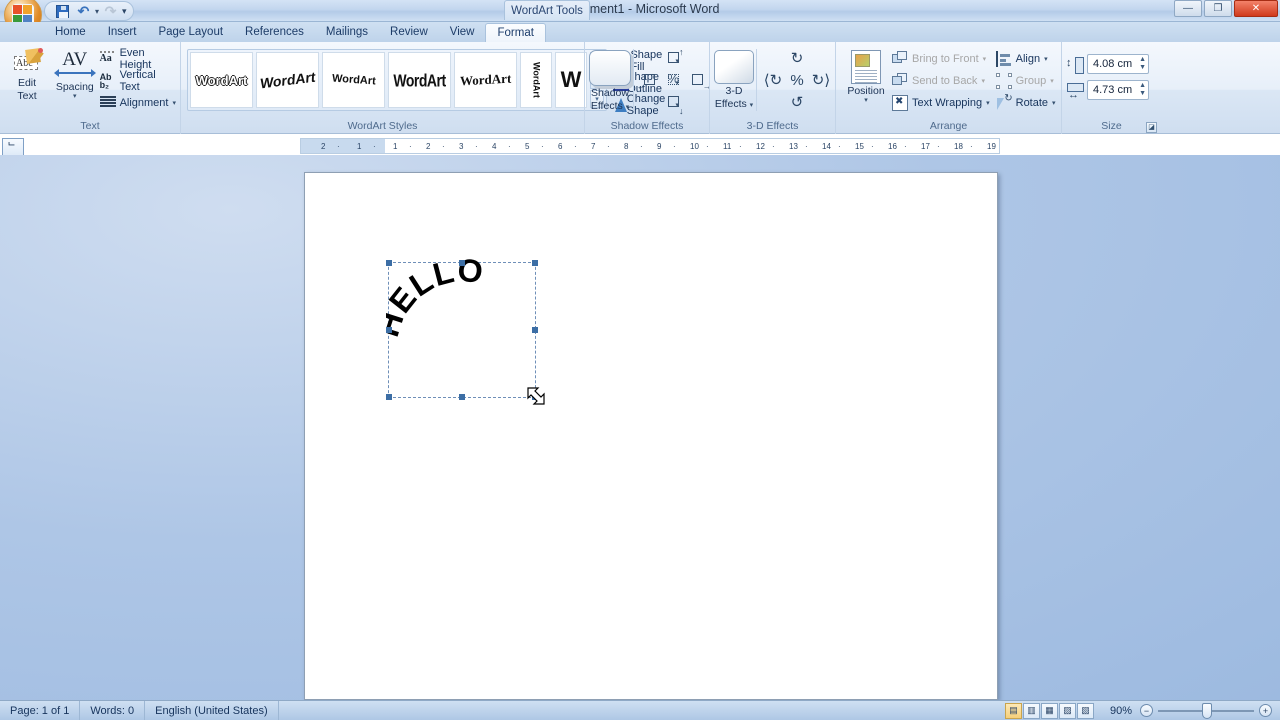 The image size is (1280, 720). I want to click on tab-mailings: Mailings, so click(347, 32).